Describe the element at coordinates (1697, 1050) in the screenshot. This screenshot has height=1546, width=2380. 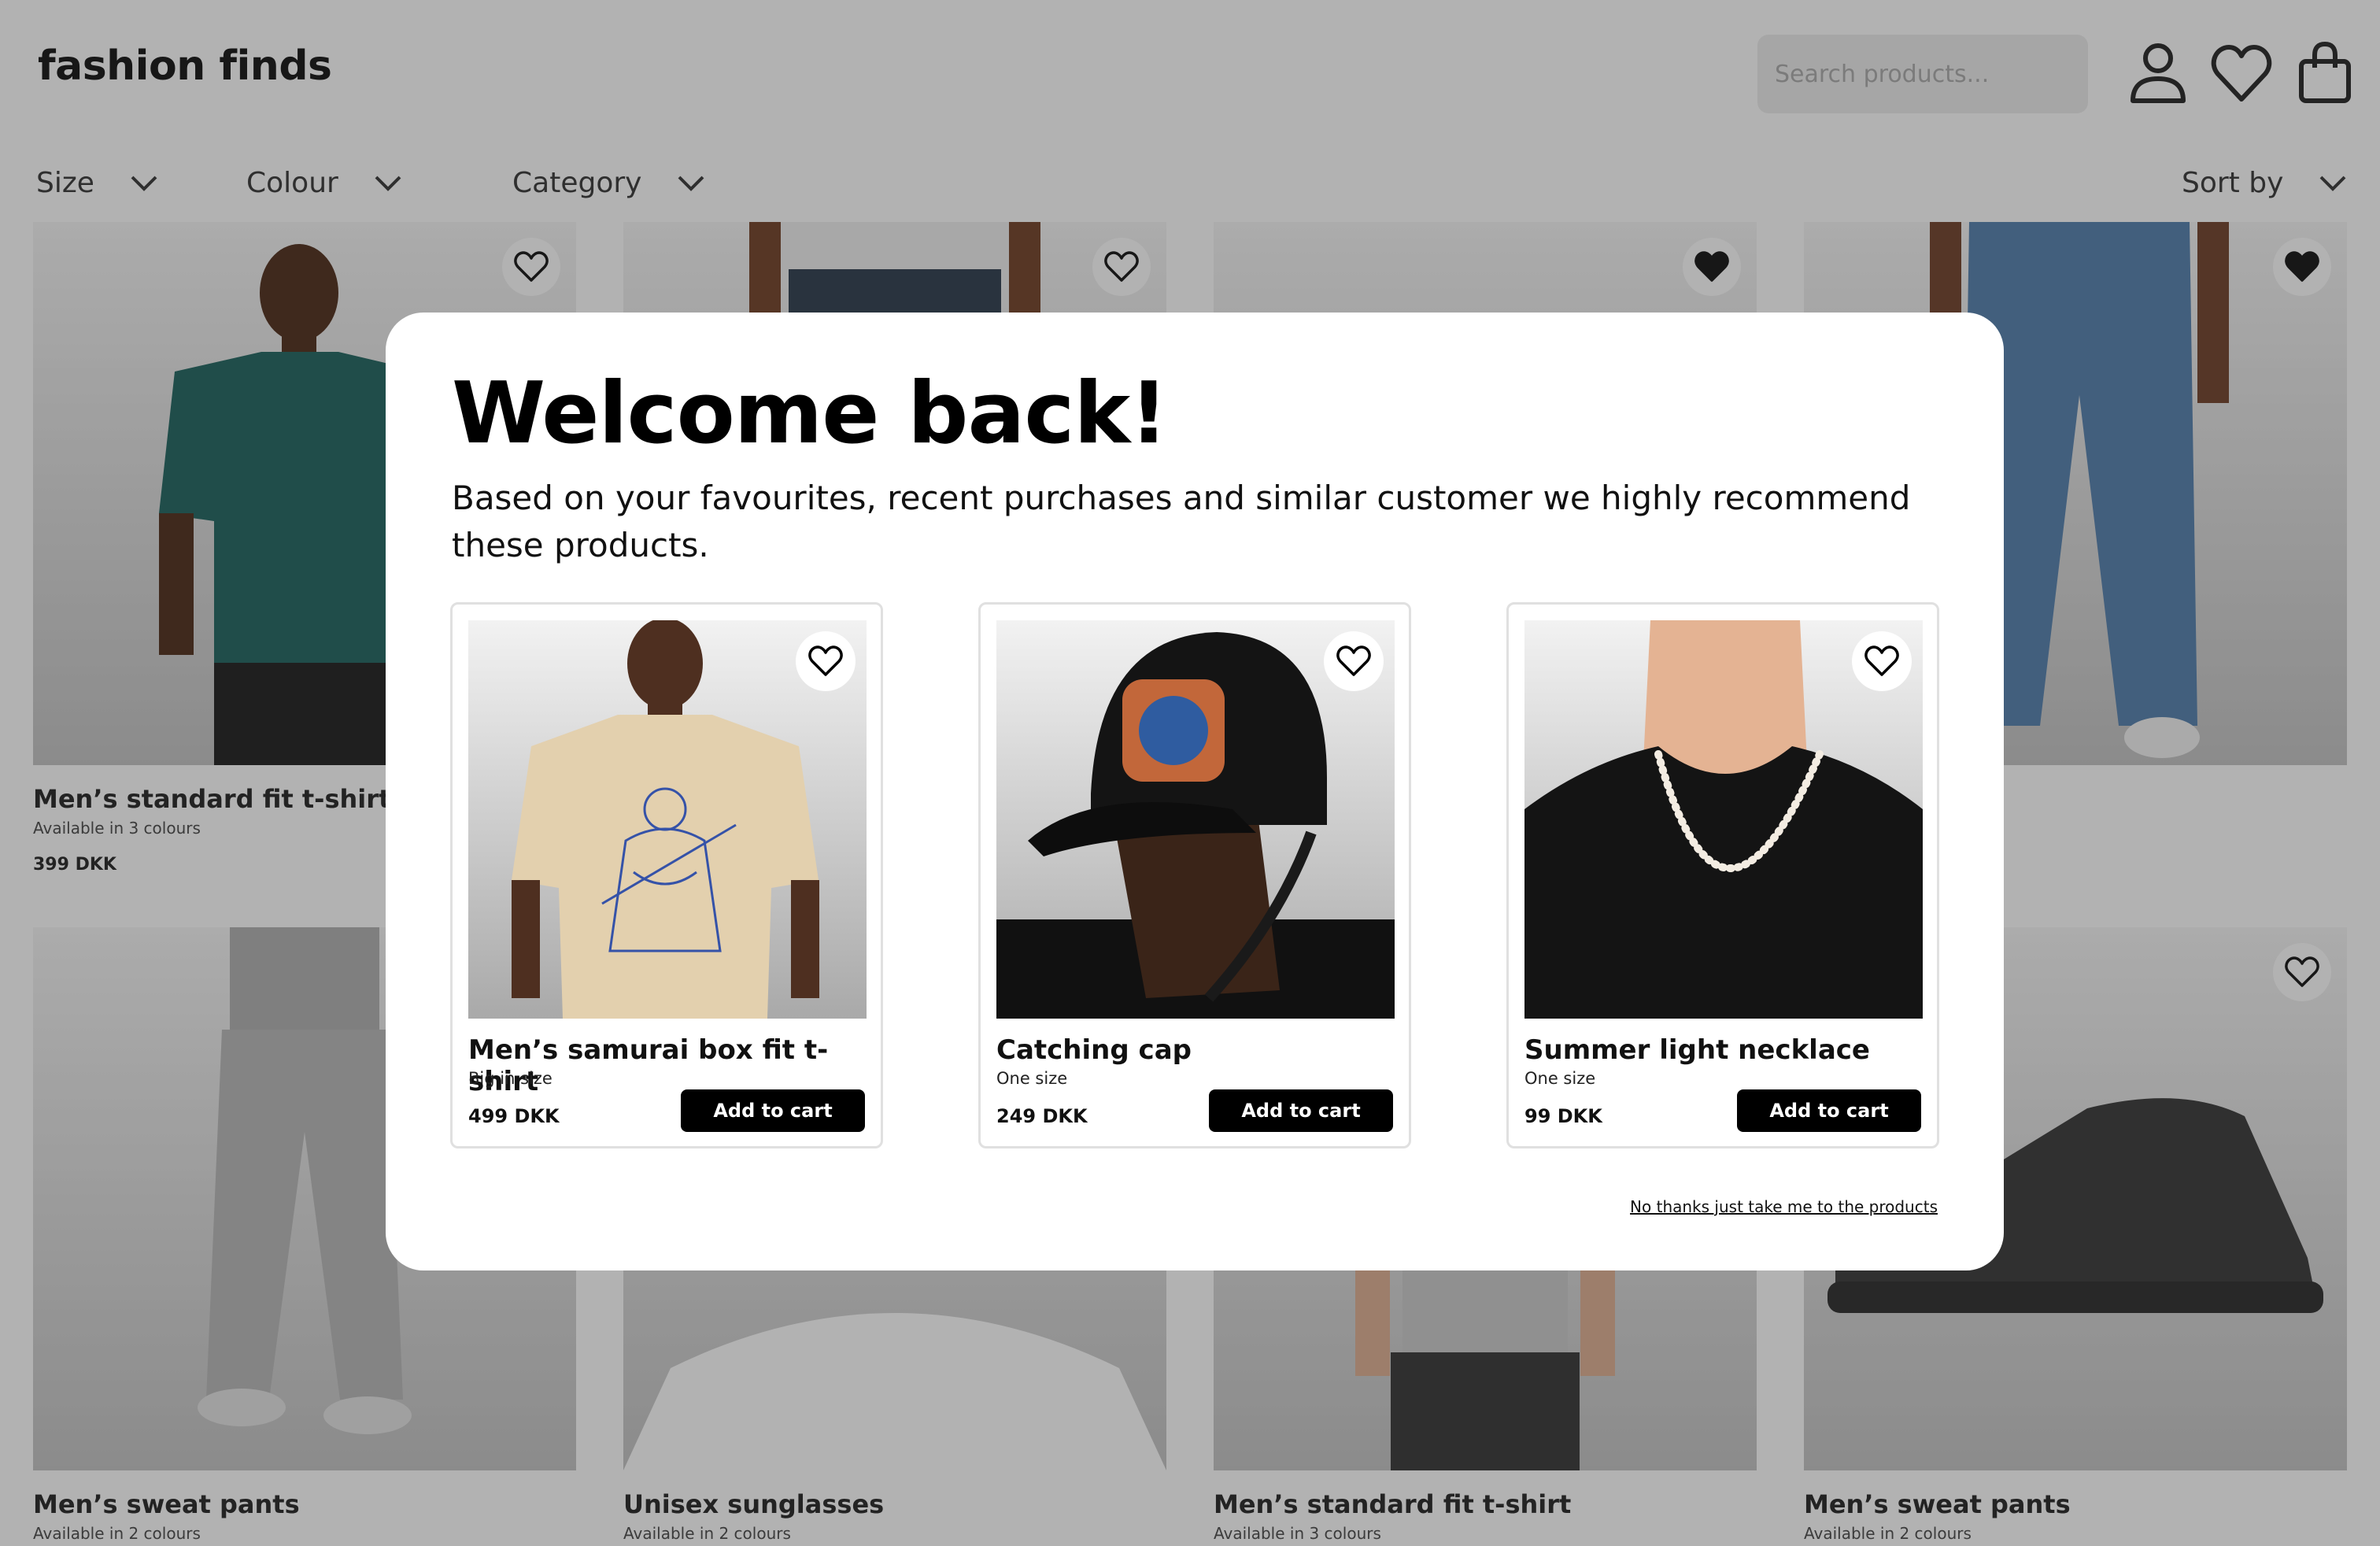
I see `product-name: Summer light necklace` at that location.